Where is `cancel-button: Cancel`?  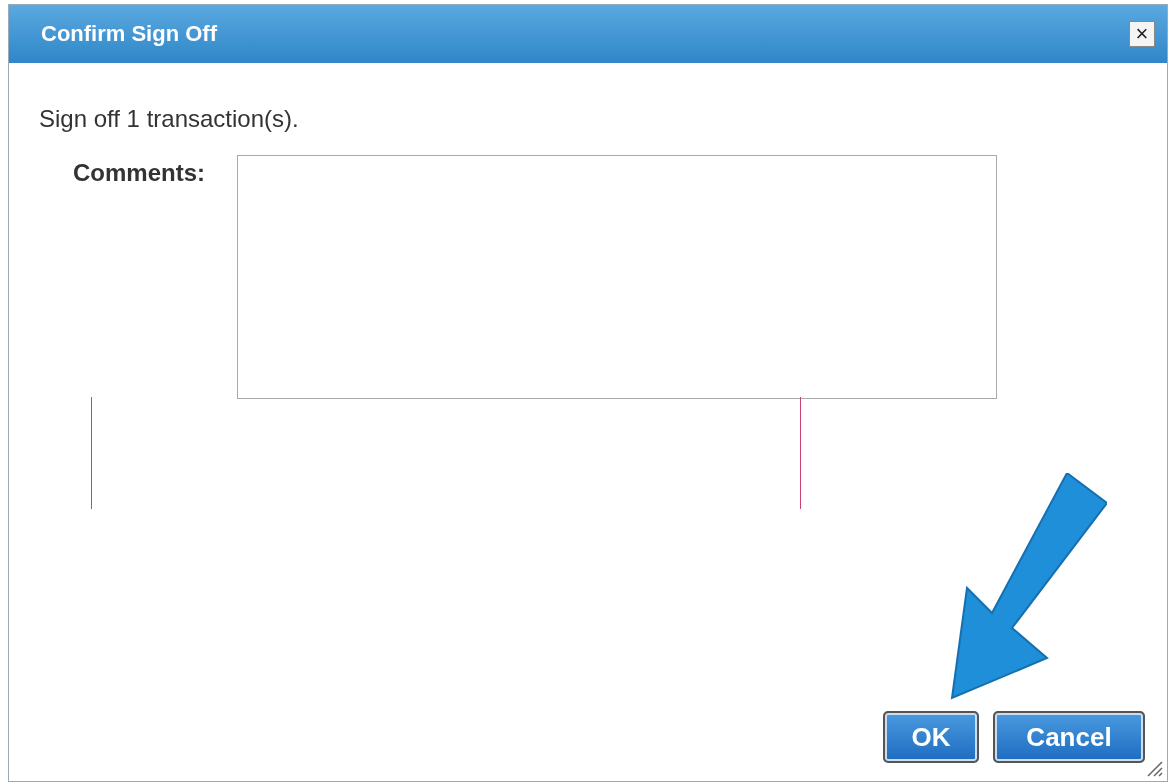
cancel-button: Cancel is located at coordinates (1069, 737).